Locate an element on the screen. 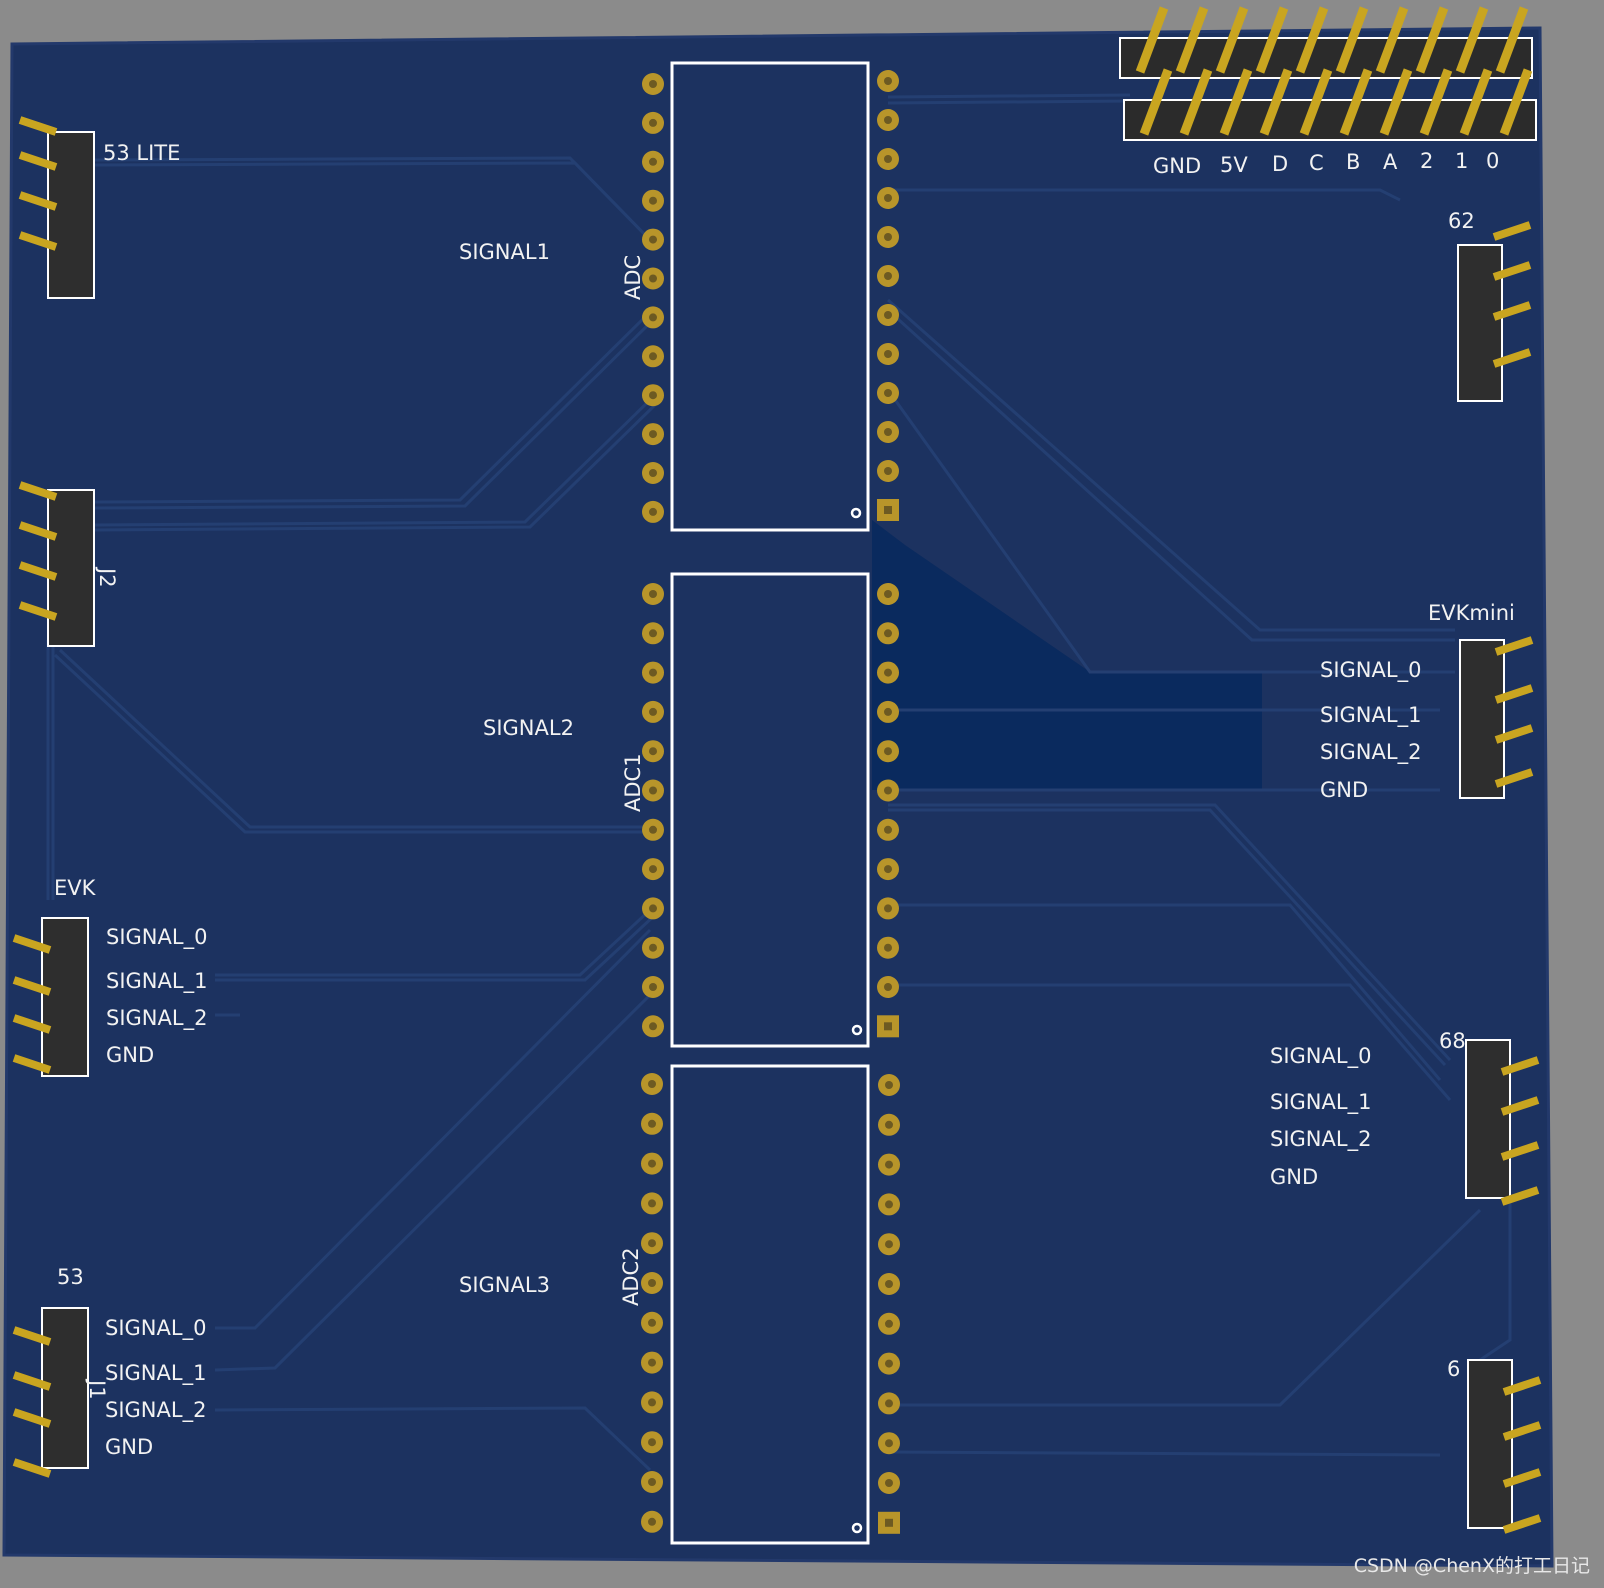 The image size is (1604, 1588). header-pin-label: 5V is located at coordinates (1234, 165).